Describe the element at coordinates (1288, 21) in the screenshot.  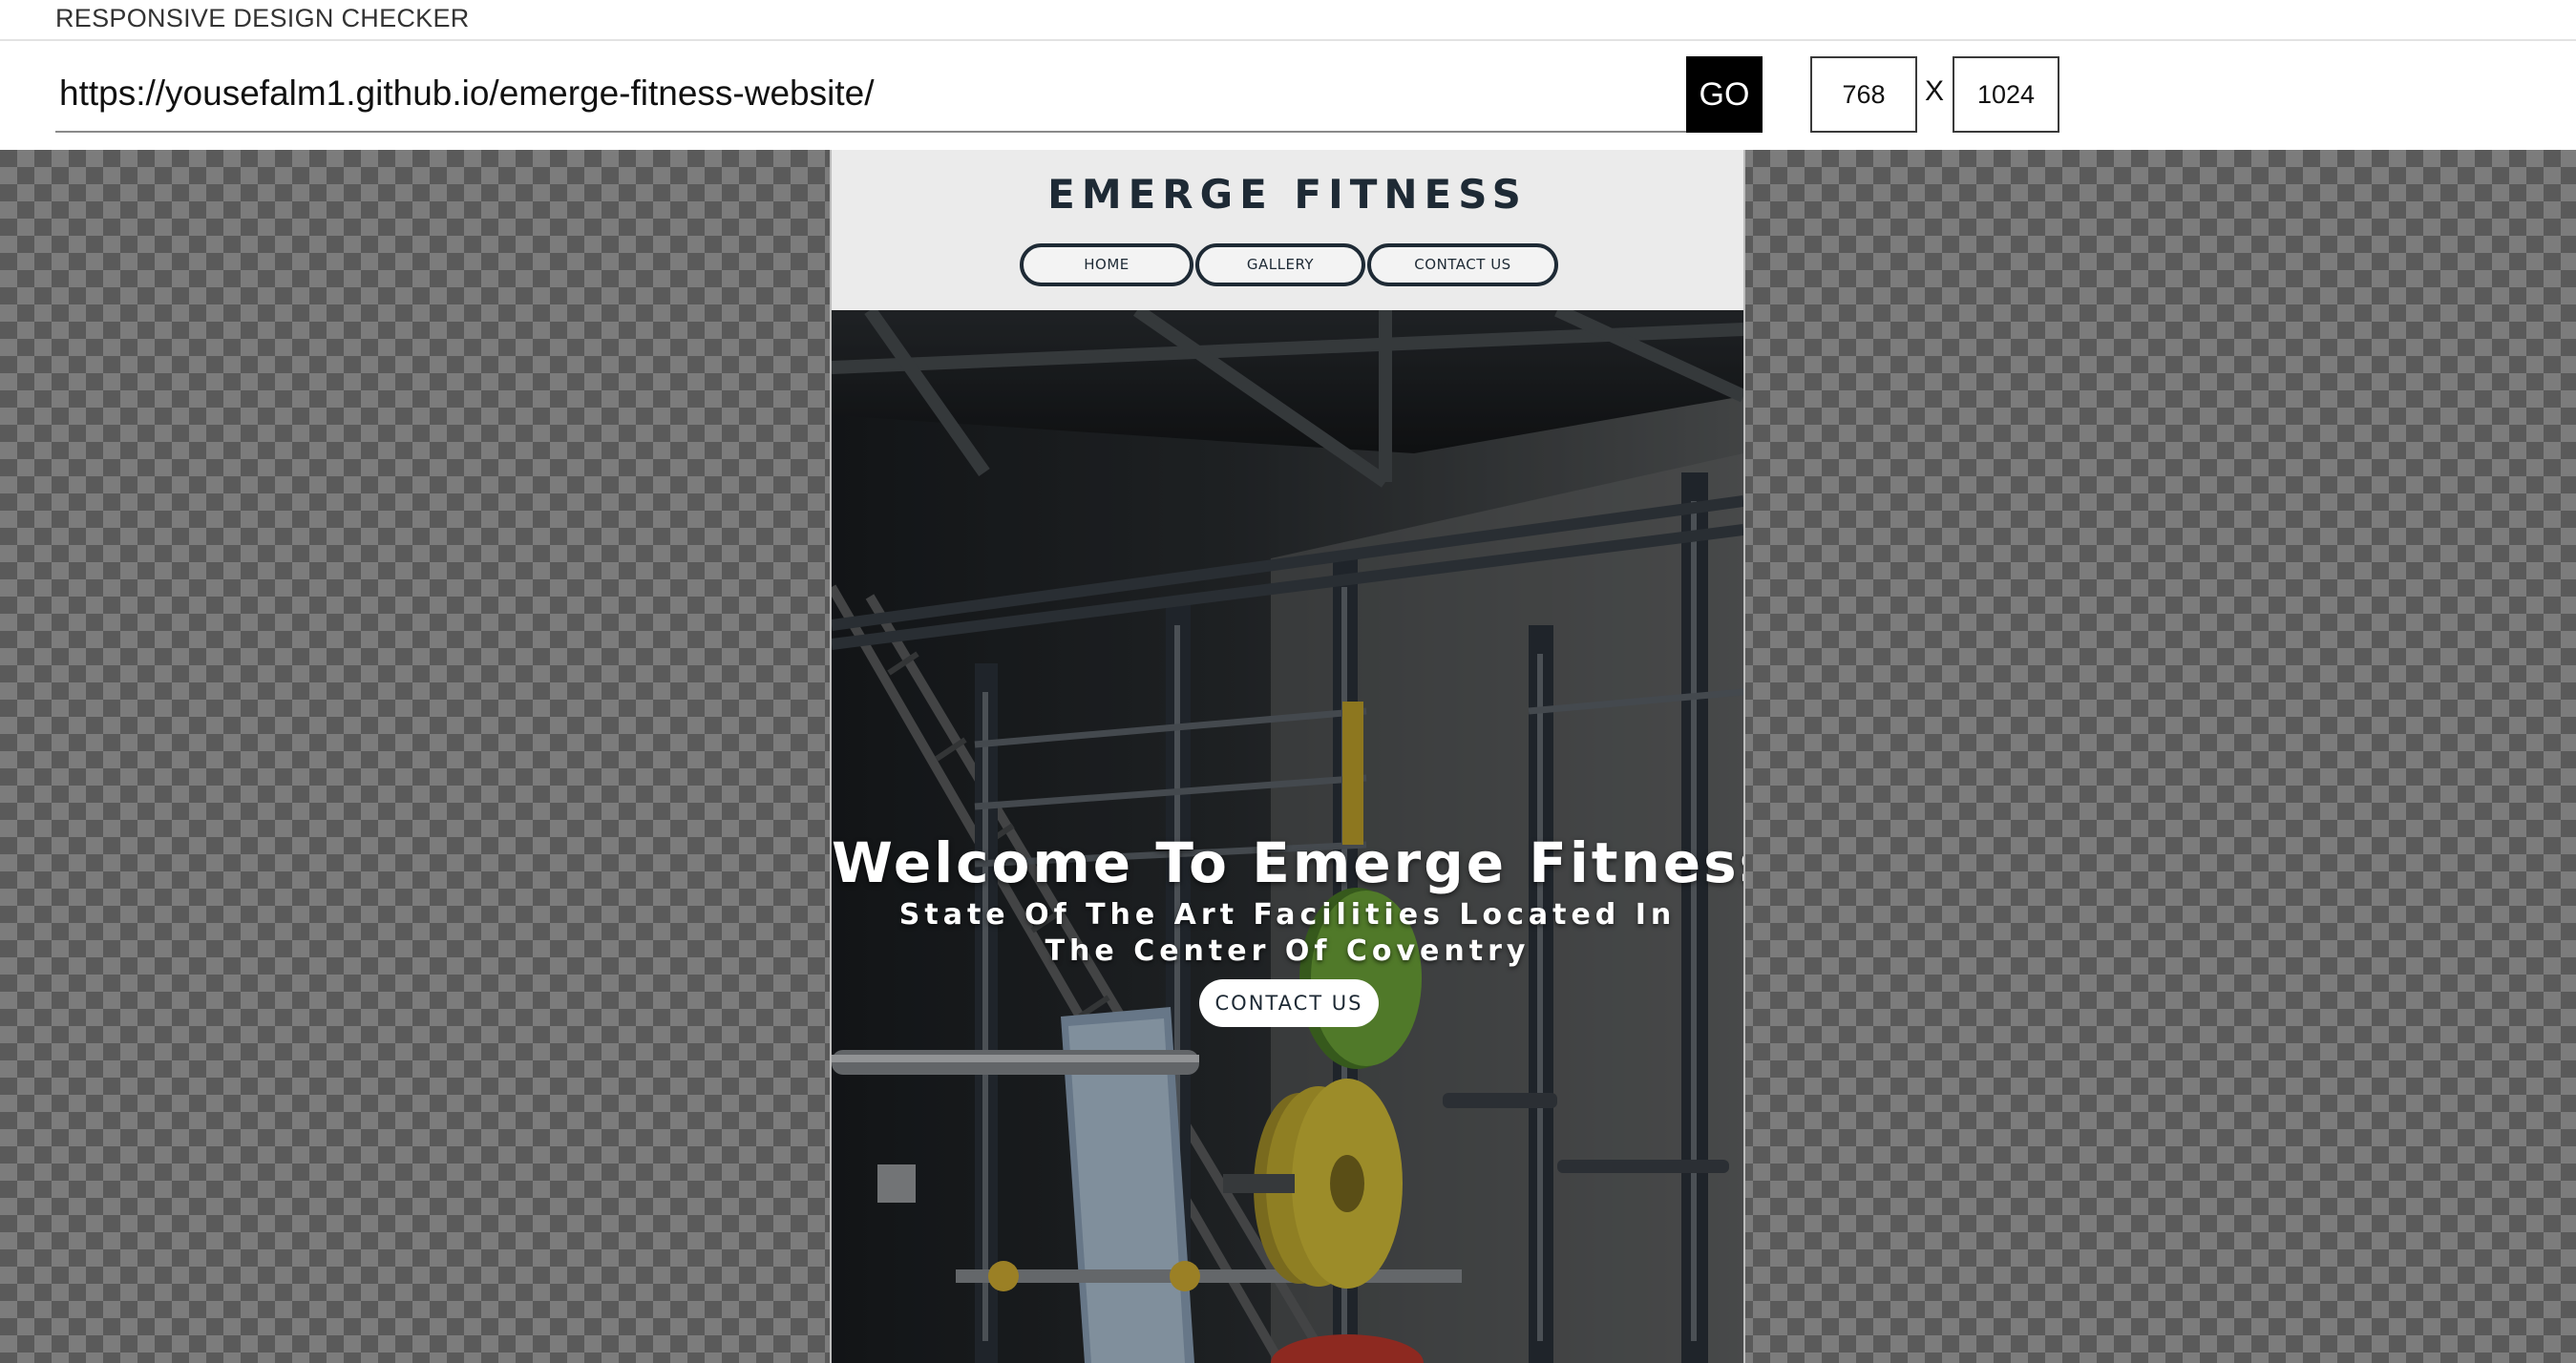
I see `app-header: RESPONSIVE DESIGN CHECKER` at that location.